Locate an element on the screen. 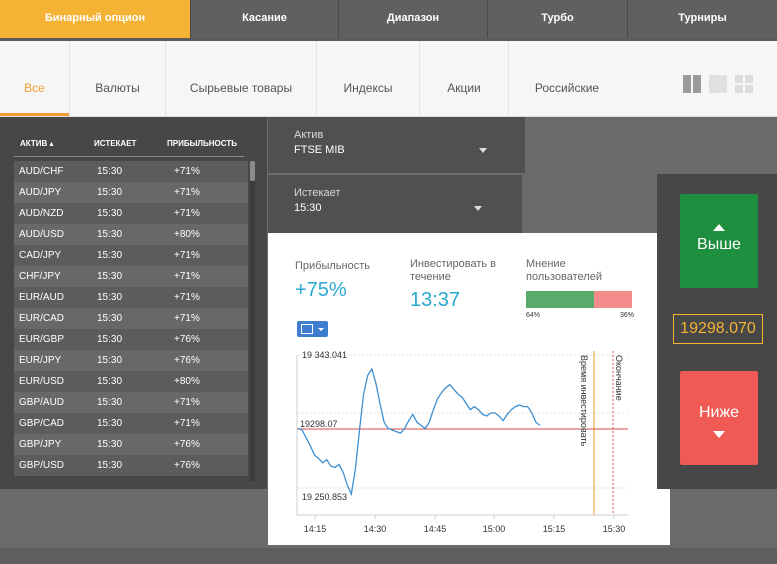 The image size is (777, 564). table-row: CHF/JPY 15:30 +71% is located at coordinates (131, 276).